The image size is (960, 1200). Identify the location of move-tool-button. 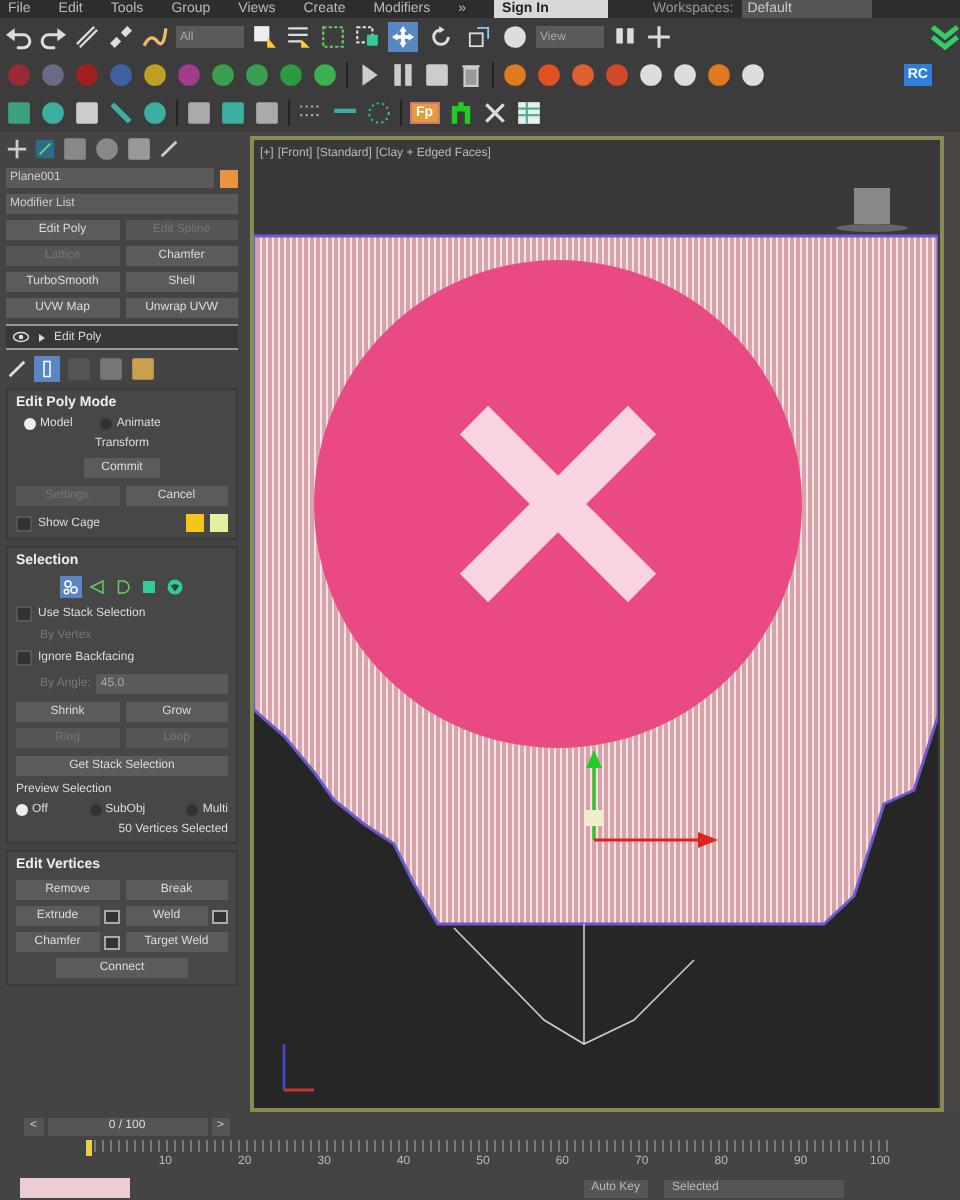
(403, 37).